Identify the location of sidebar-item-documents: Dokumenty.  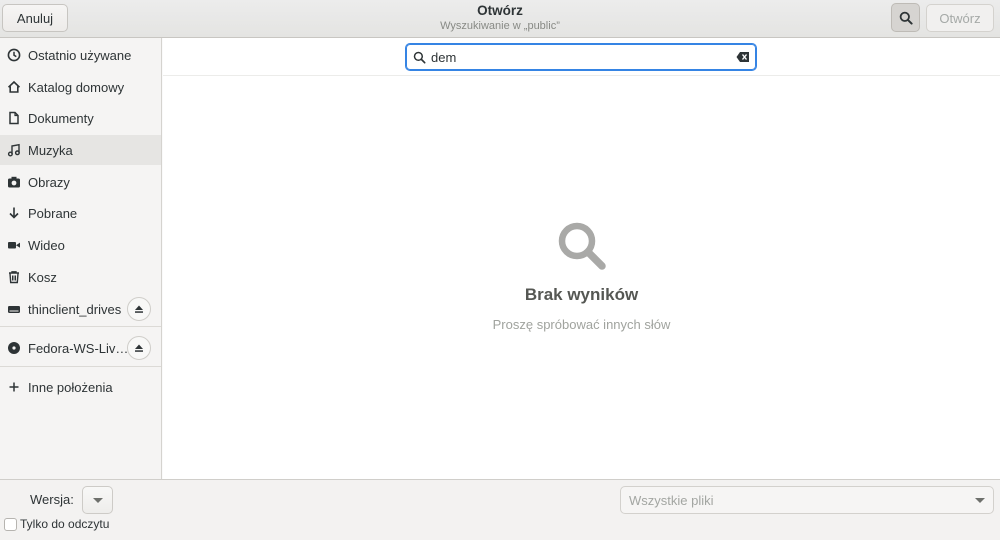
(80, 118).